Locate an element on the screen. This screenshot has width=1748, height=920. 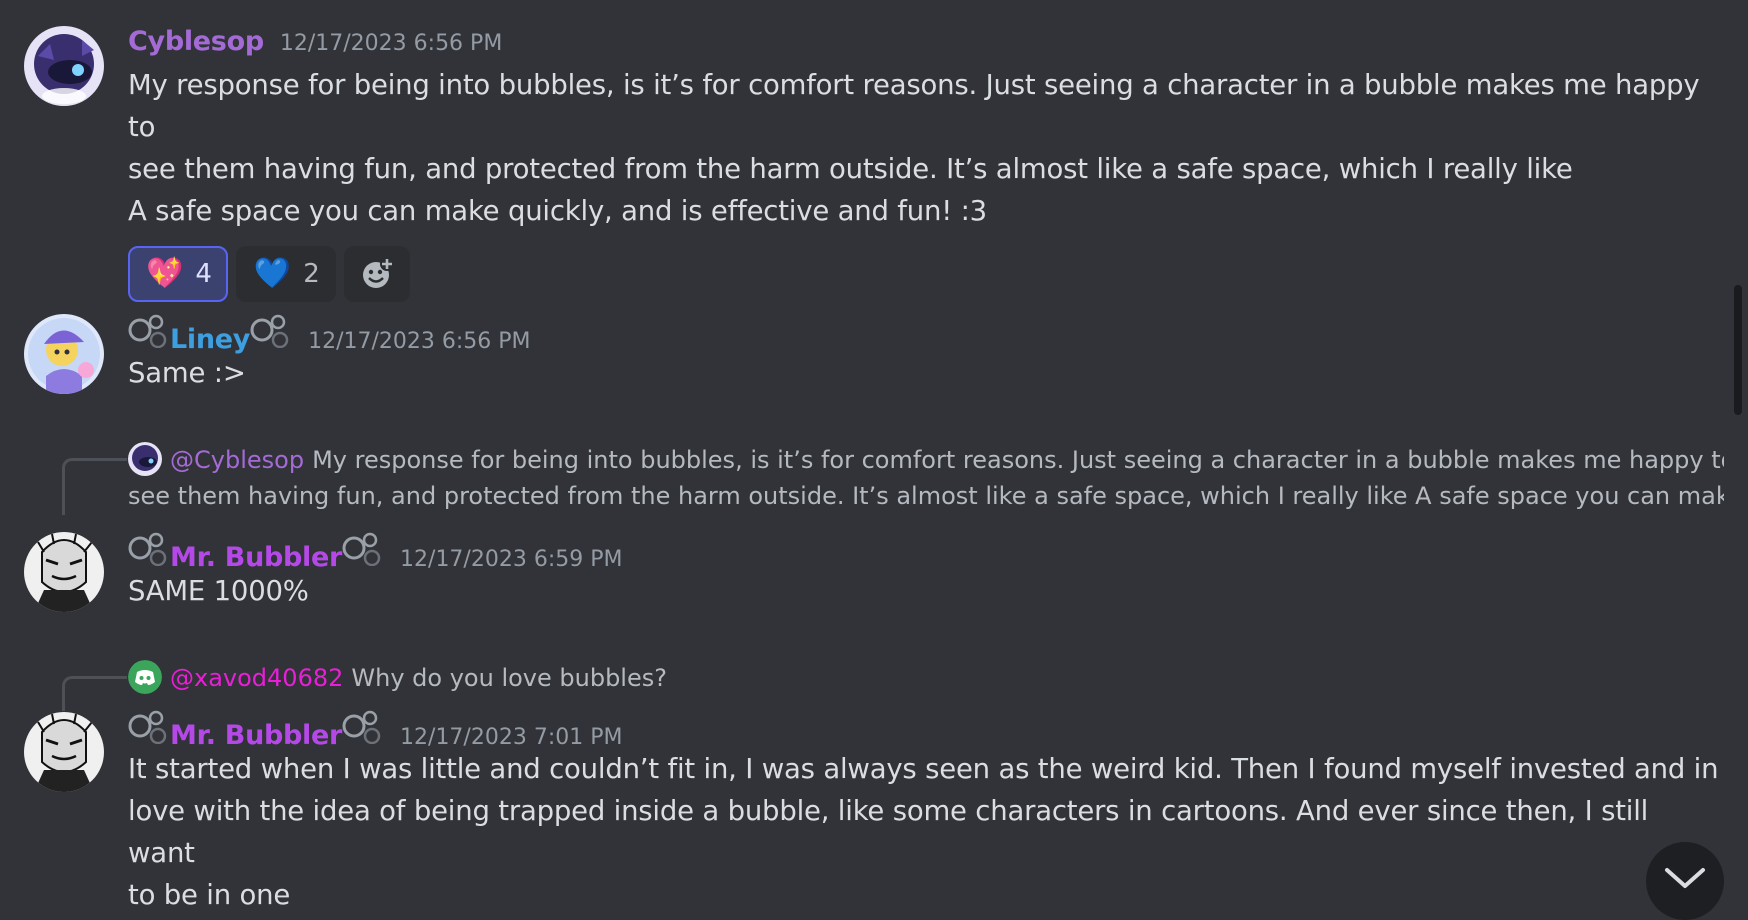
scrollbar is located at coordinates (1738, 350).